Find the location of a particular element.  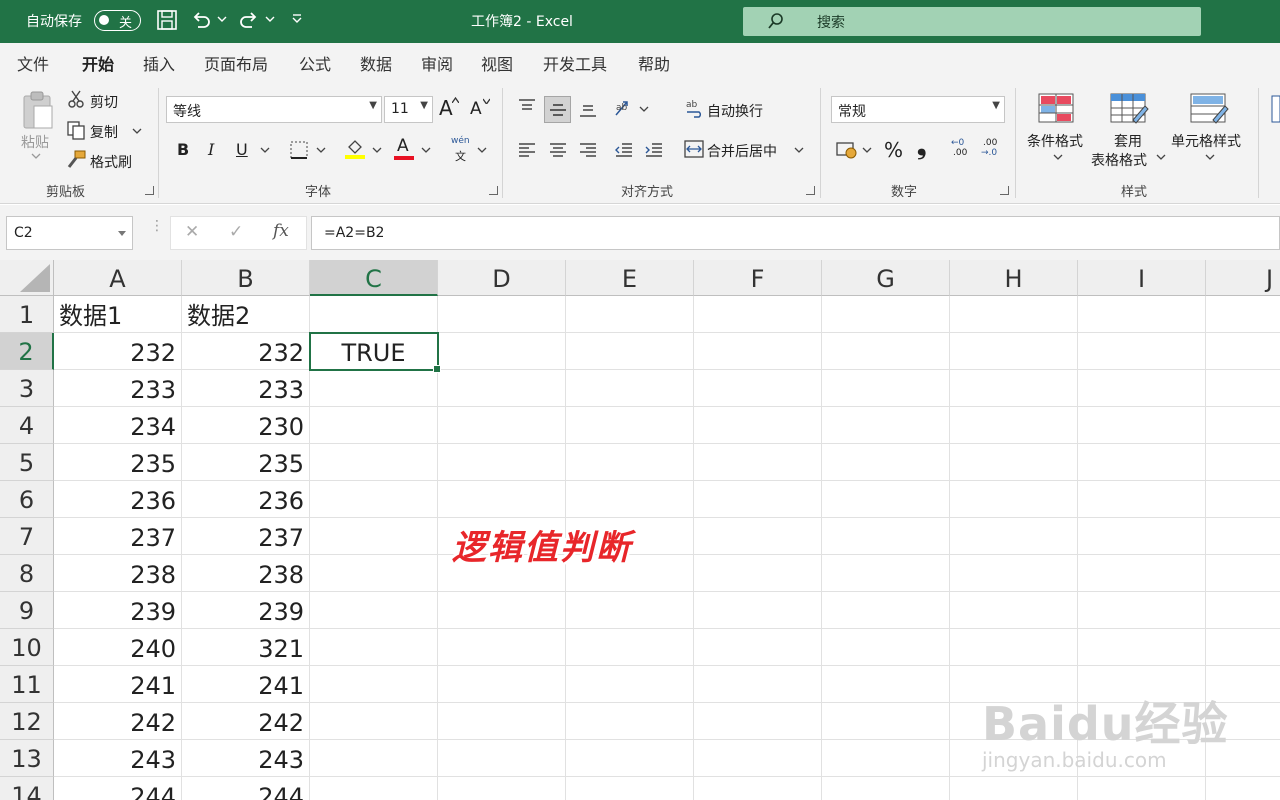

wrap-text-button: 自动换行 is located at coordinates (735, 111).